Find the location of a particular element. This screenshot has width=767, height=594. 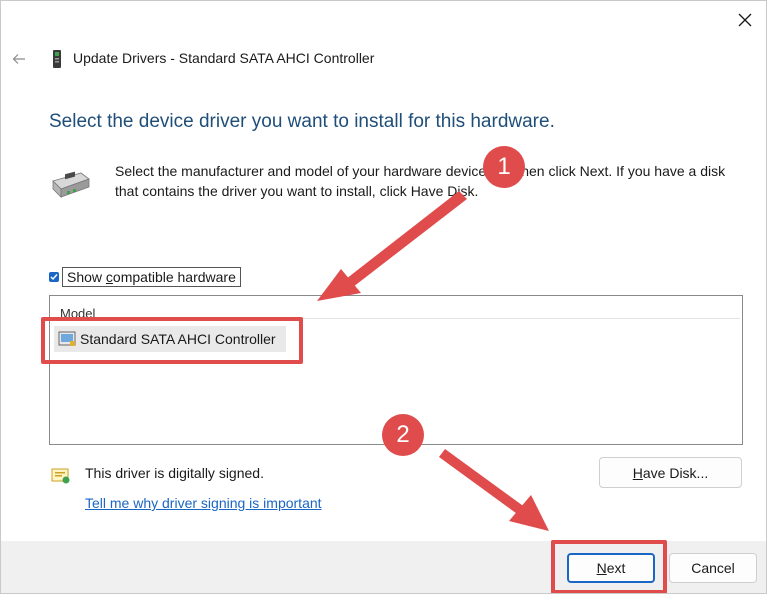

step-badge-2: 2 is located at coordinates (403, 435).